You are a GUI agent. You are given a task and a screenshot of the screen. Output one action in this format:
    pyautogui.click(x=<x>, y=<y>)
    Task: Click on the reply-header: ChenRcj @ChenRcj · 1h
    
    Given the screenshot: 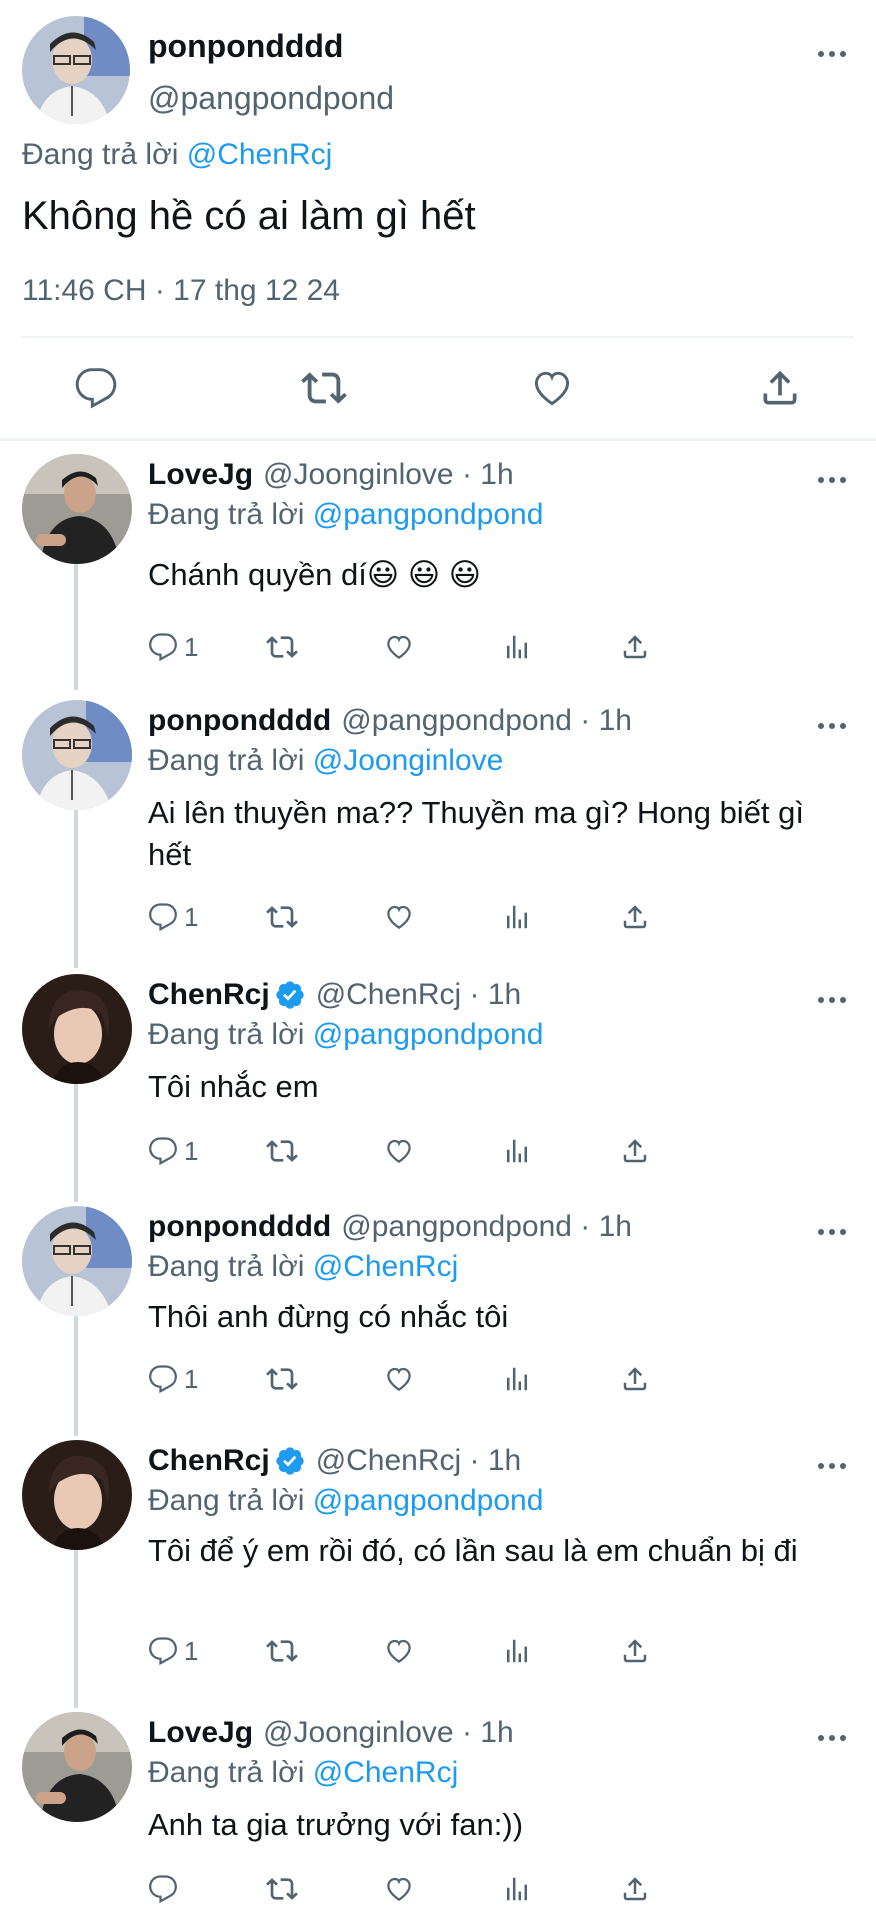 What is the action you would take?
    pyautogui.click(x=334, y=995)
    